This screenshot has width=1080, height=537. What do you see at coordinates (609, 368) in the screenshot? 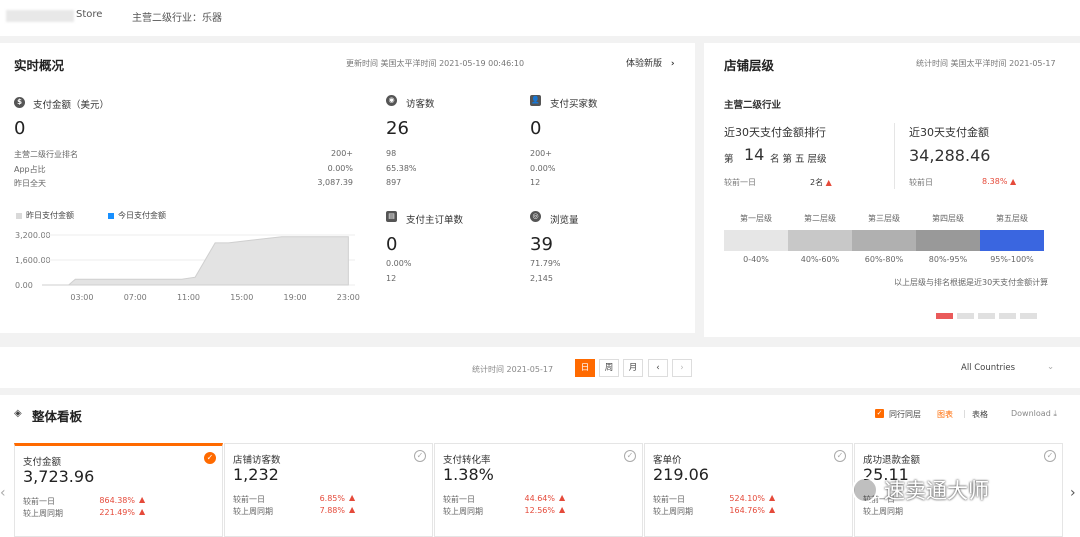
I see `week-button: 周` at bounding box center [609, 368].